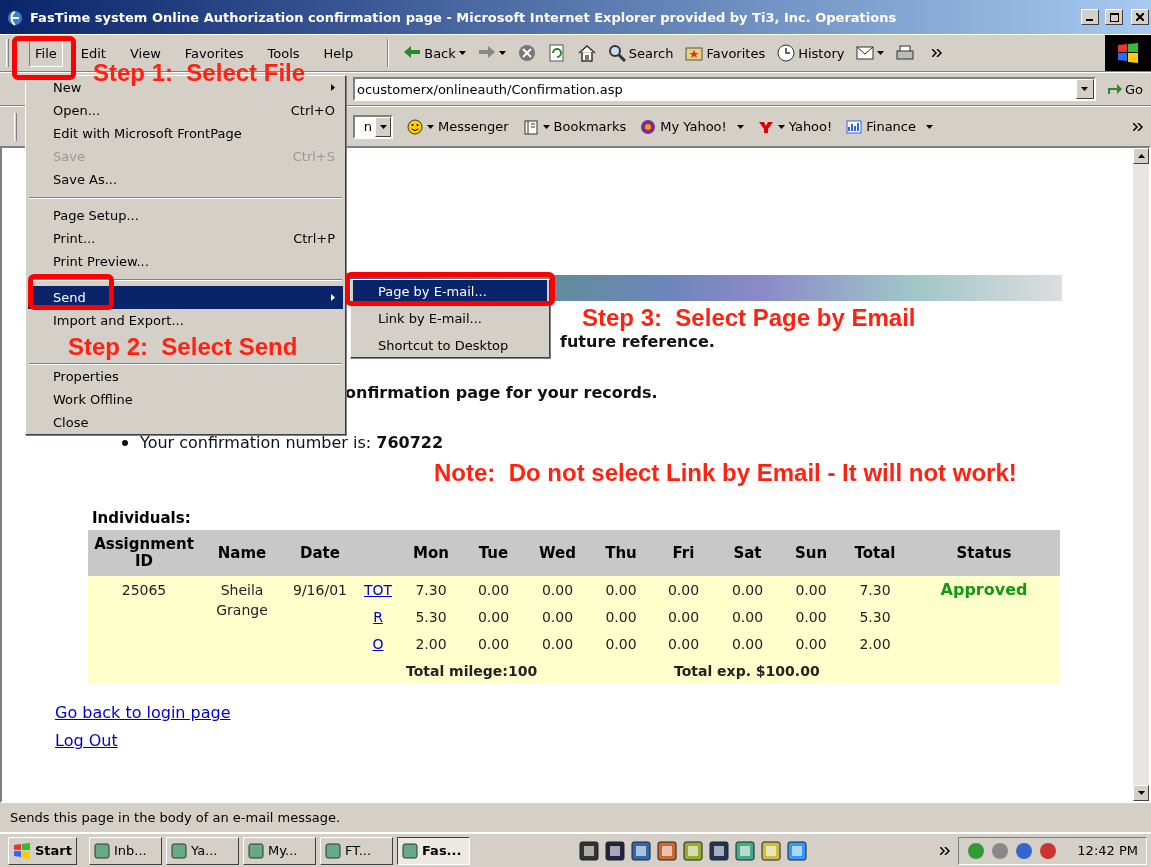  Describe the element at coordinates (574, 126) in the screenshot. I see `link-button: Bookmarks` at that location.